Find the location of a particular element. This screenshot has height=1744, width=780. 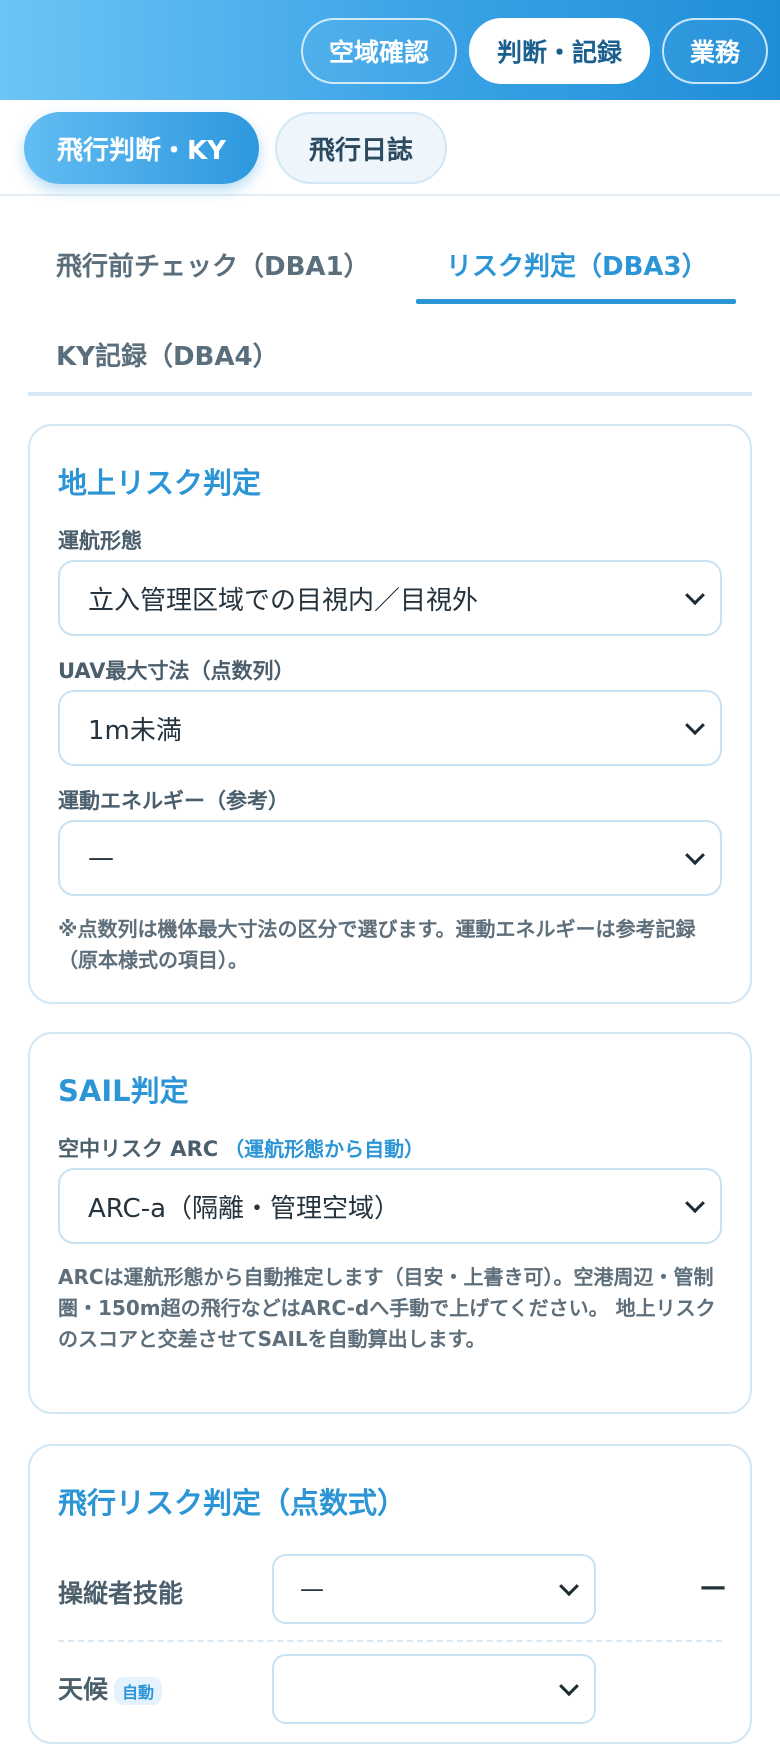

operation-mode-select: 立入管理区域での目視内／目視外 is located at coordinates (390, 598).